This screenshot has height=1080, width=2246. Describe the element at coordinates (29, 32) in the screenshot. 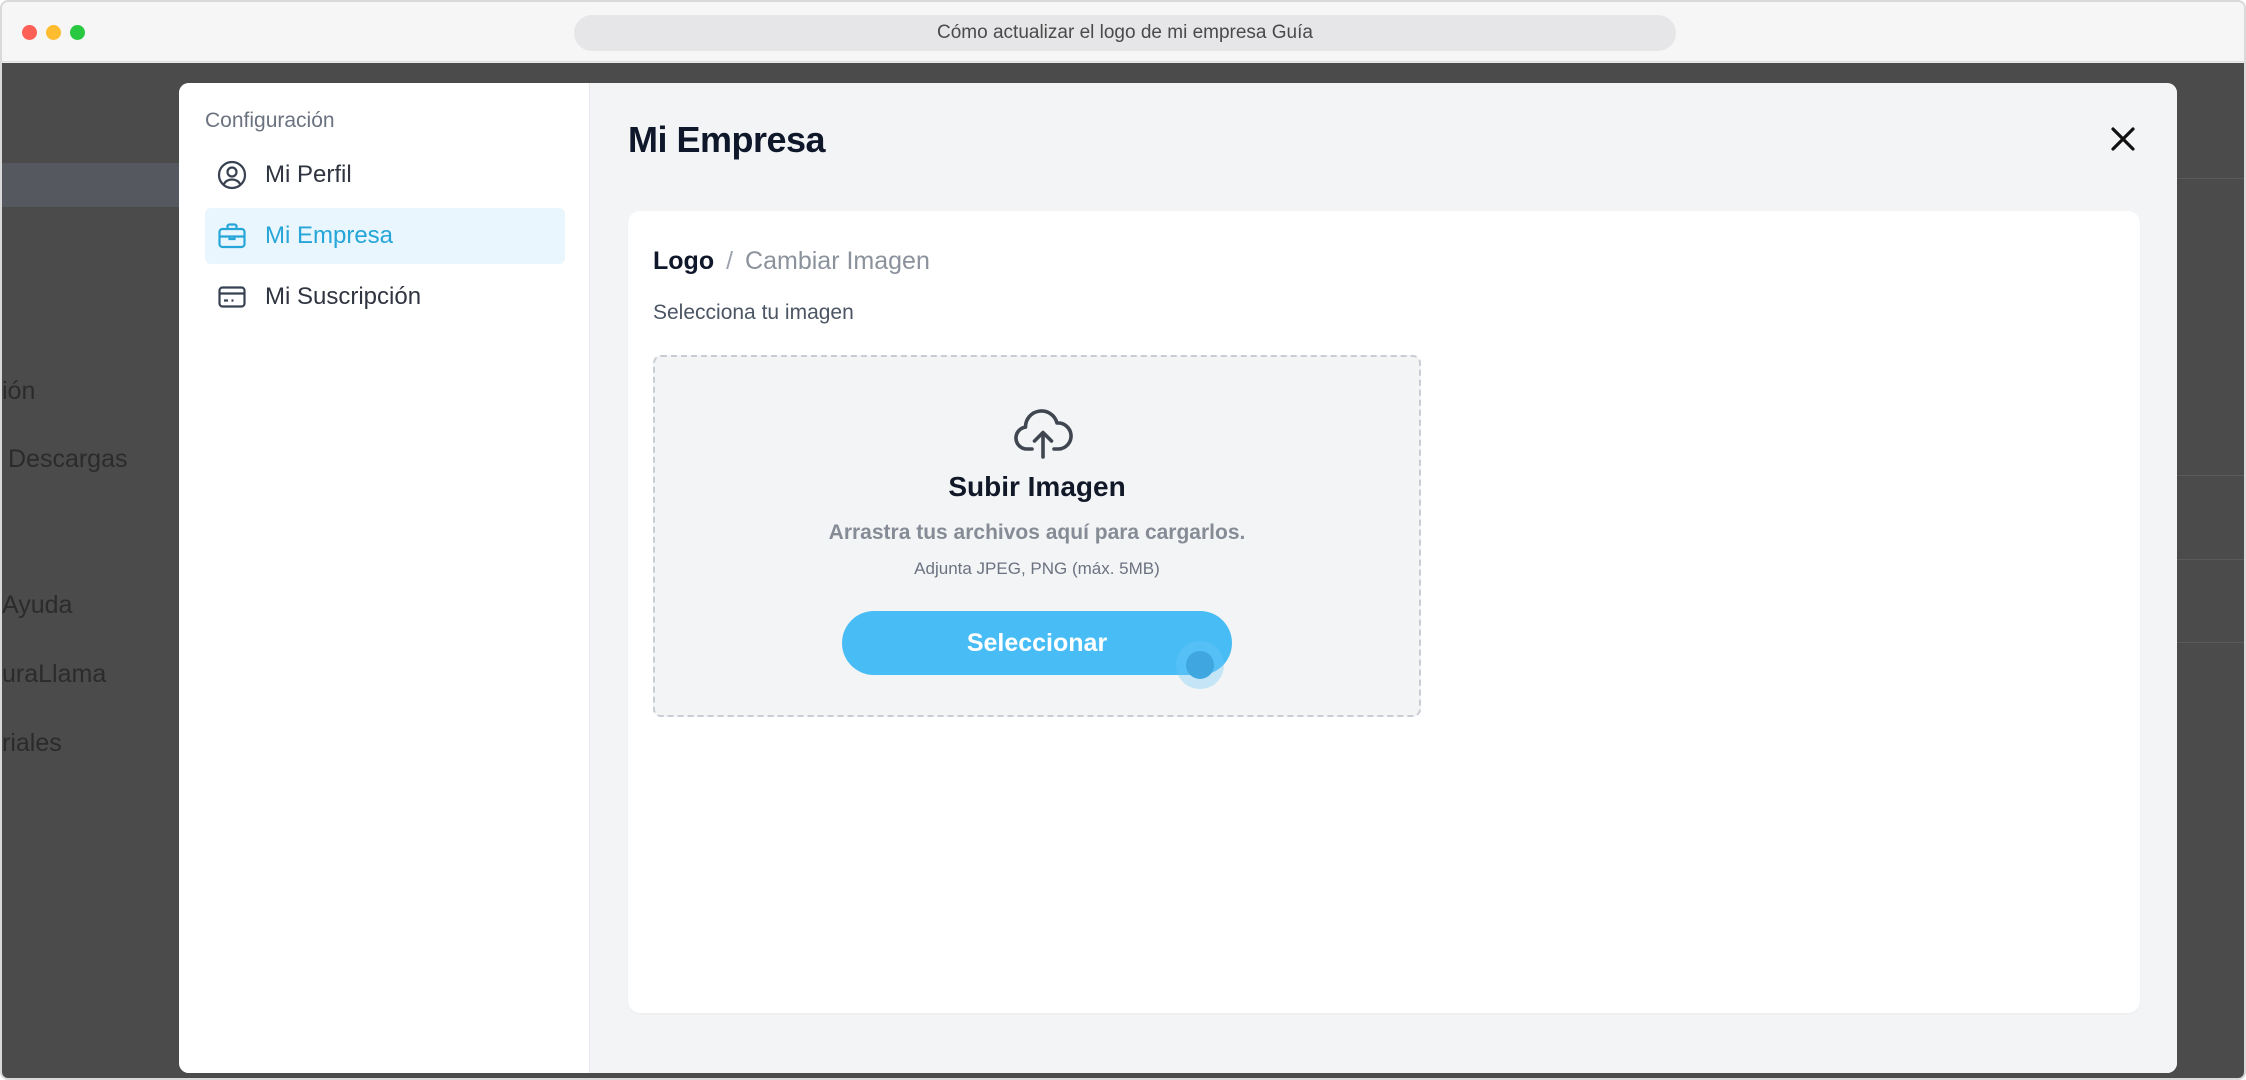

I see `close-window-button` at that location.